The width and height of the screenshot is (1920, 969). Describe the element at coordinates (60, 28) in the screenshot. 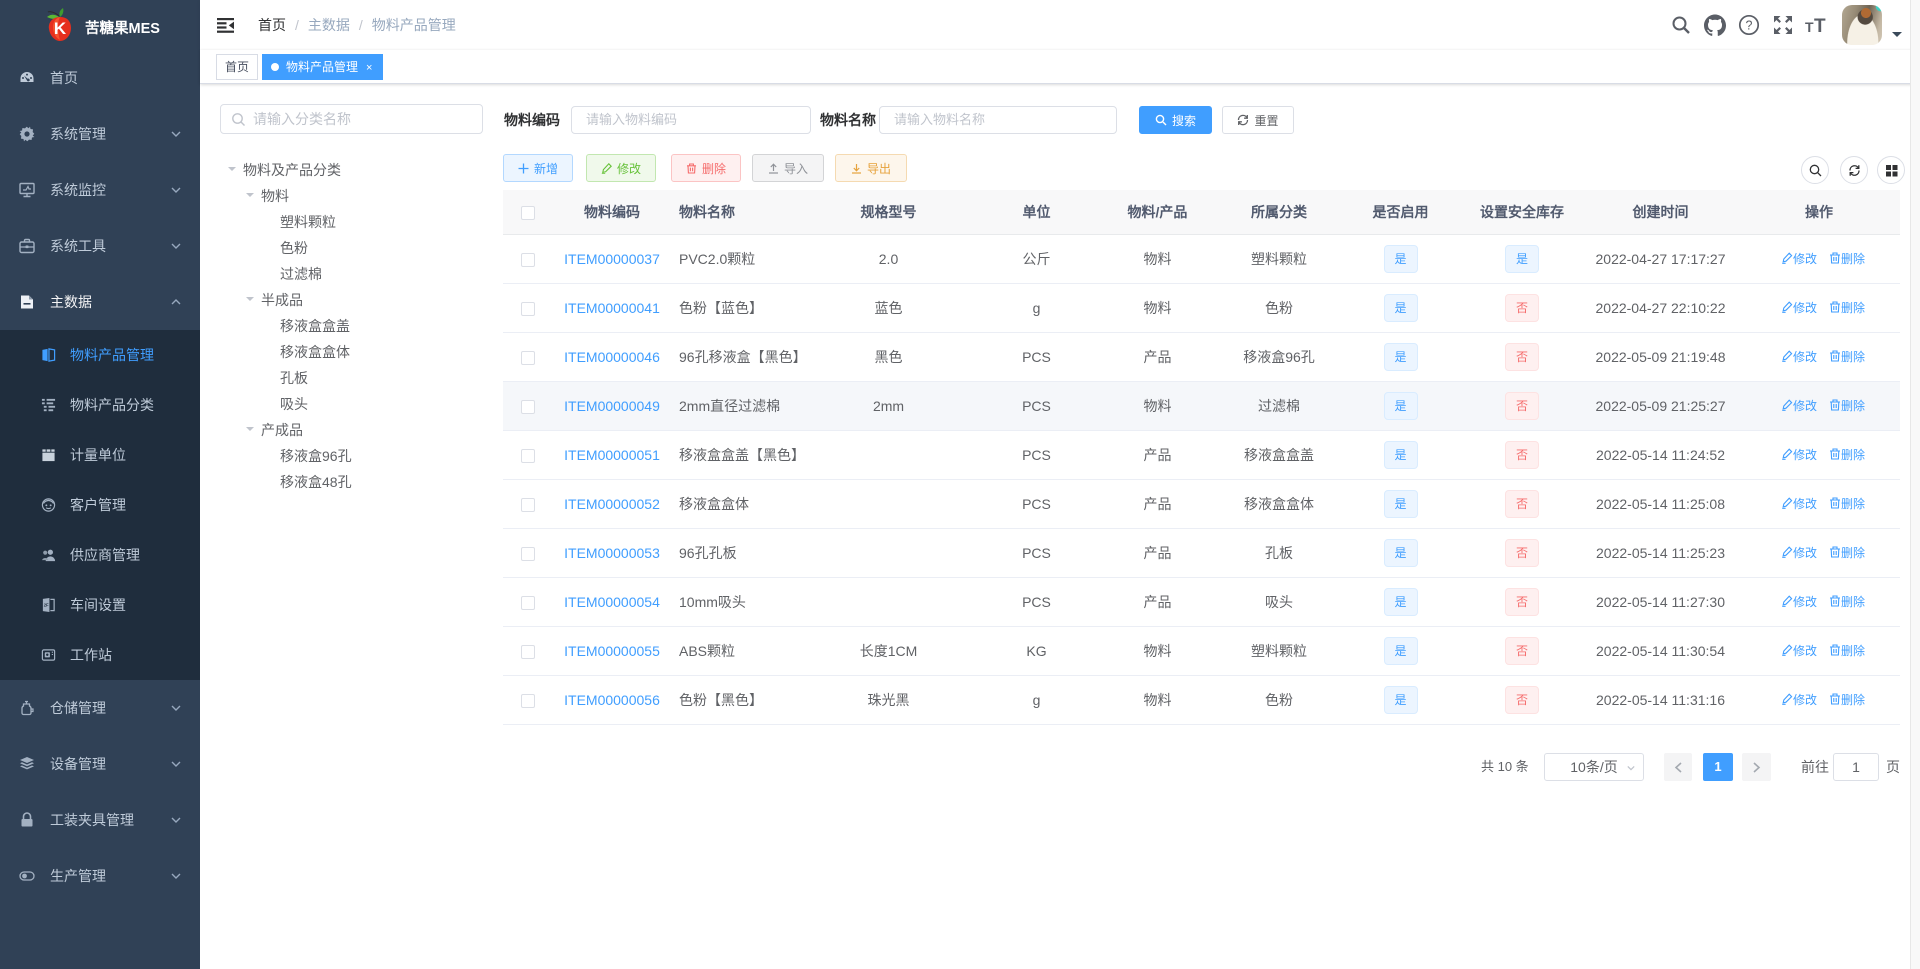

I see `svg-text: K` at that location.